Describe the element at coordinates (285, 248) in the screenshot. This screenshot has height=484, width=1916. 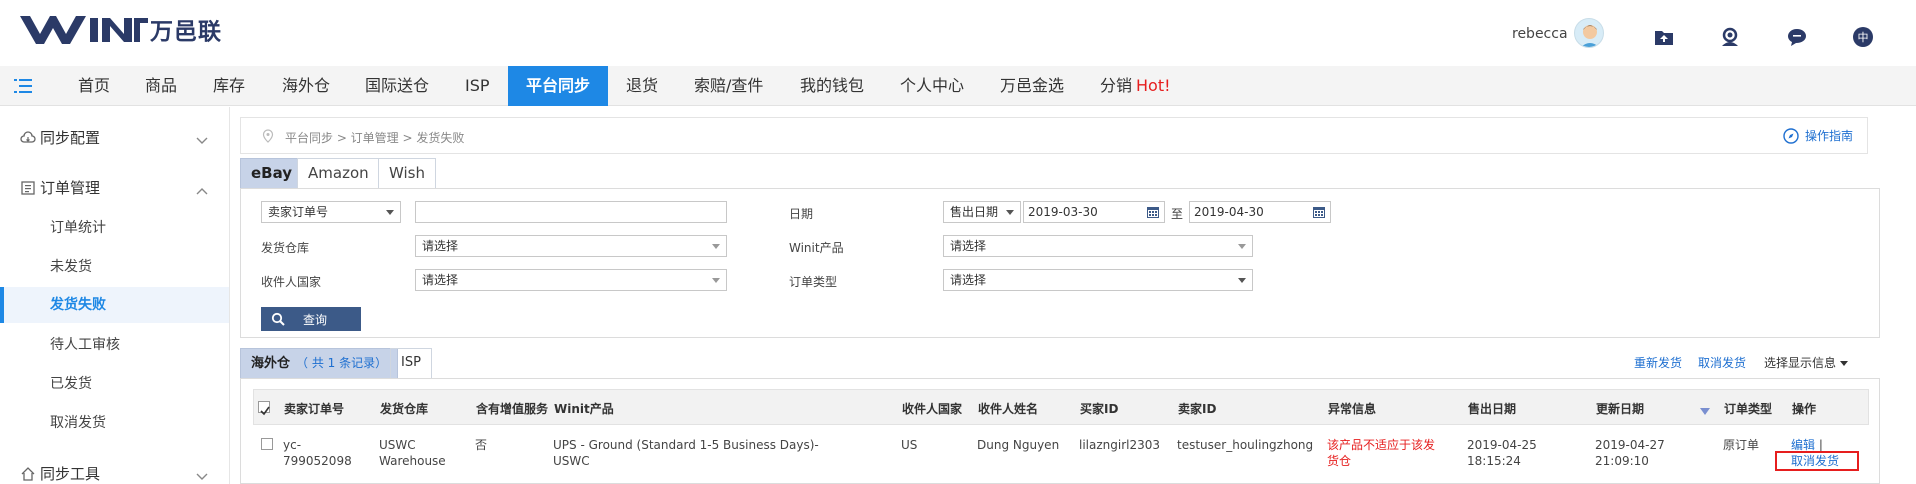
I see `warehouse-label: 发货仓库` at that location.